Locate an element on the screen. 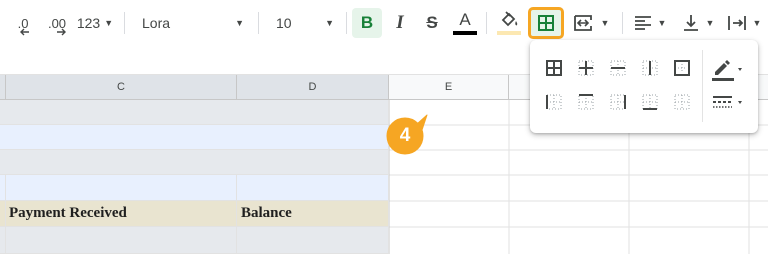 The width and height of the screenshot is (768, 254). text-color-swatch is located at coordinates (465, 33).